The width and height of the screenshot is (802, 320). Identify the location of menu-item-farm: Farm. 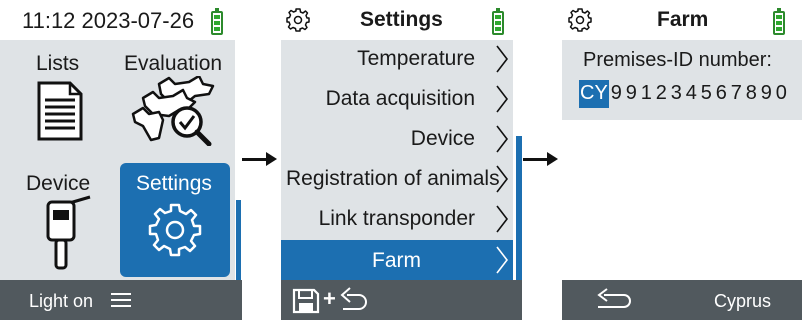
(397, 260).